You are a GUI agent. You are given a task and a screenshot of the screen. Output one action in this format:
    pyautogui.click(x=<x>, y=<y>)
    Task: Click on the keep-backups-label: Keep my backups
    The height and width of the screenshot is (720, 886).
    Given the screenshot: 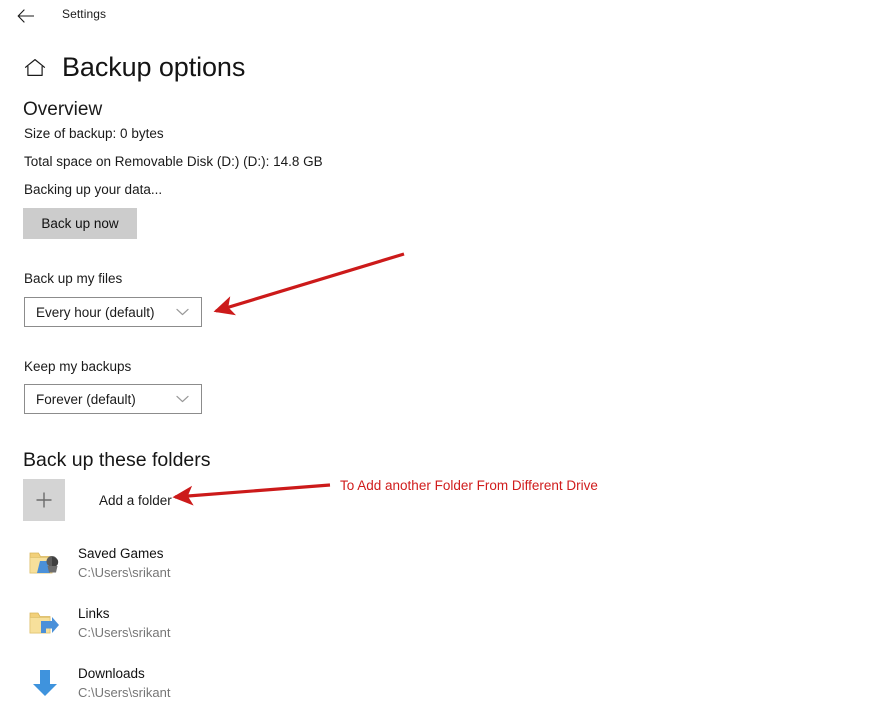 What is the action you would take?
    pyautogui.click(x=78, y=366)
    